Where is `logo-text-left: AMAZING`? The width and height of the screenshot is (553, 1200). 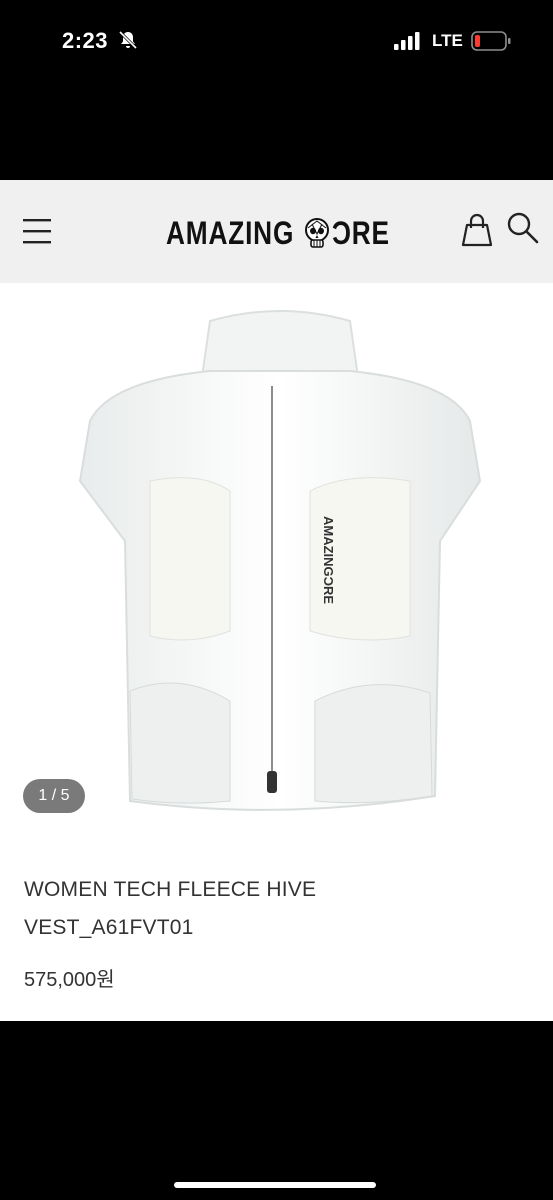
logo-text-left: AMAZING is located at coordinates (230, 232).